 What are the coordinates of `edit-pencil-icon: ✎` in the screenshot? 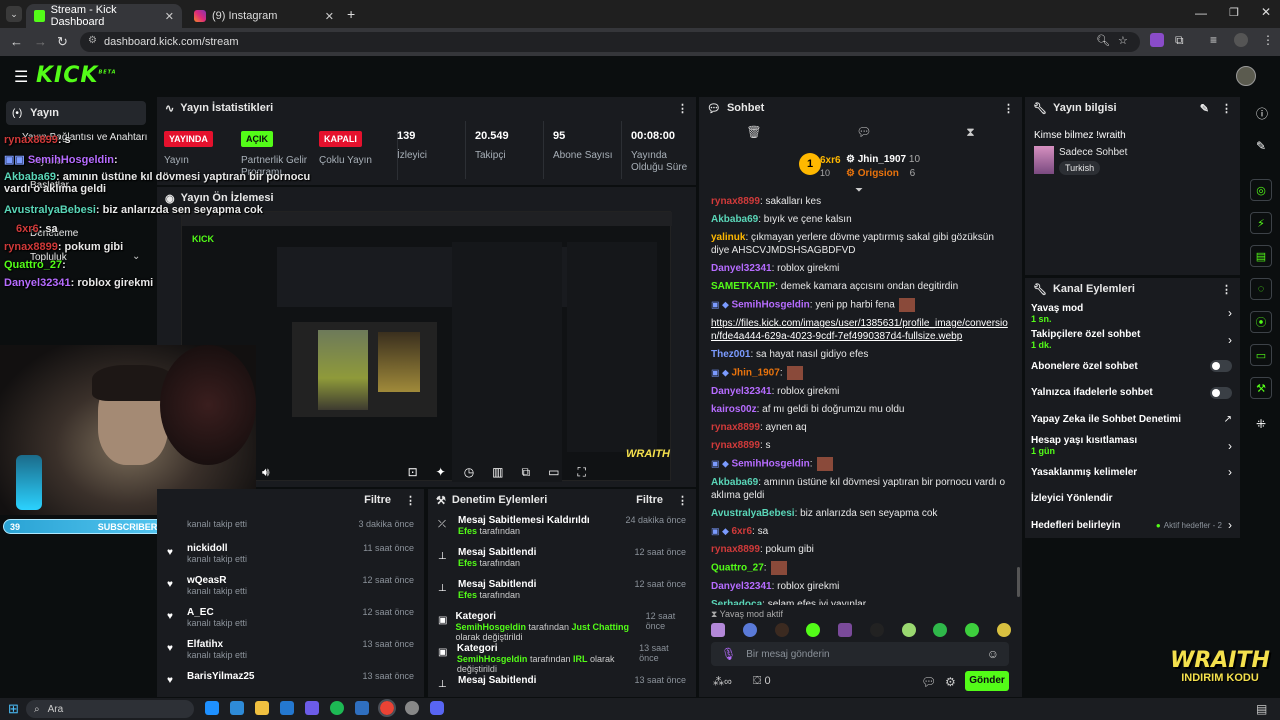 It's located at (1204, 108).